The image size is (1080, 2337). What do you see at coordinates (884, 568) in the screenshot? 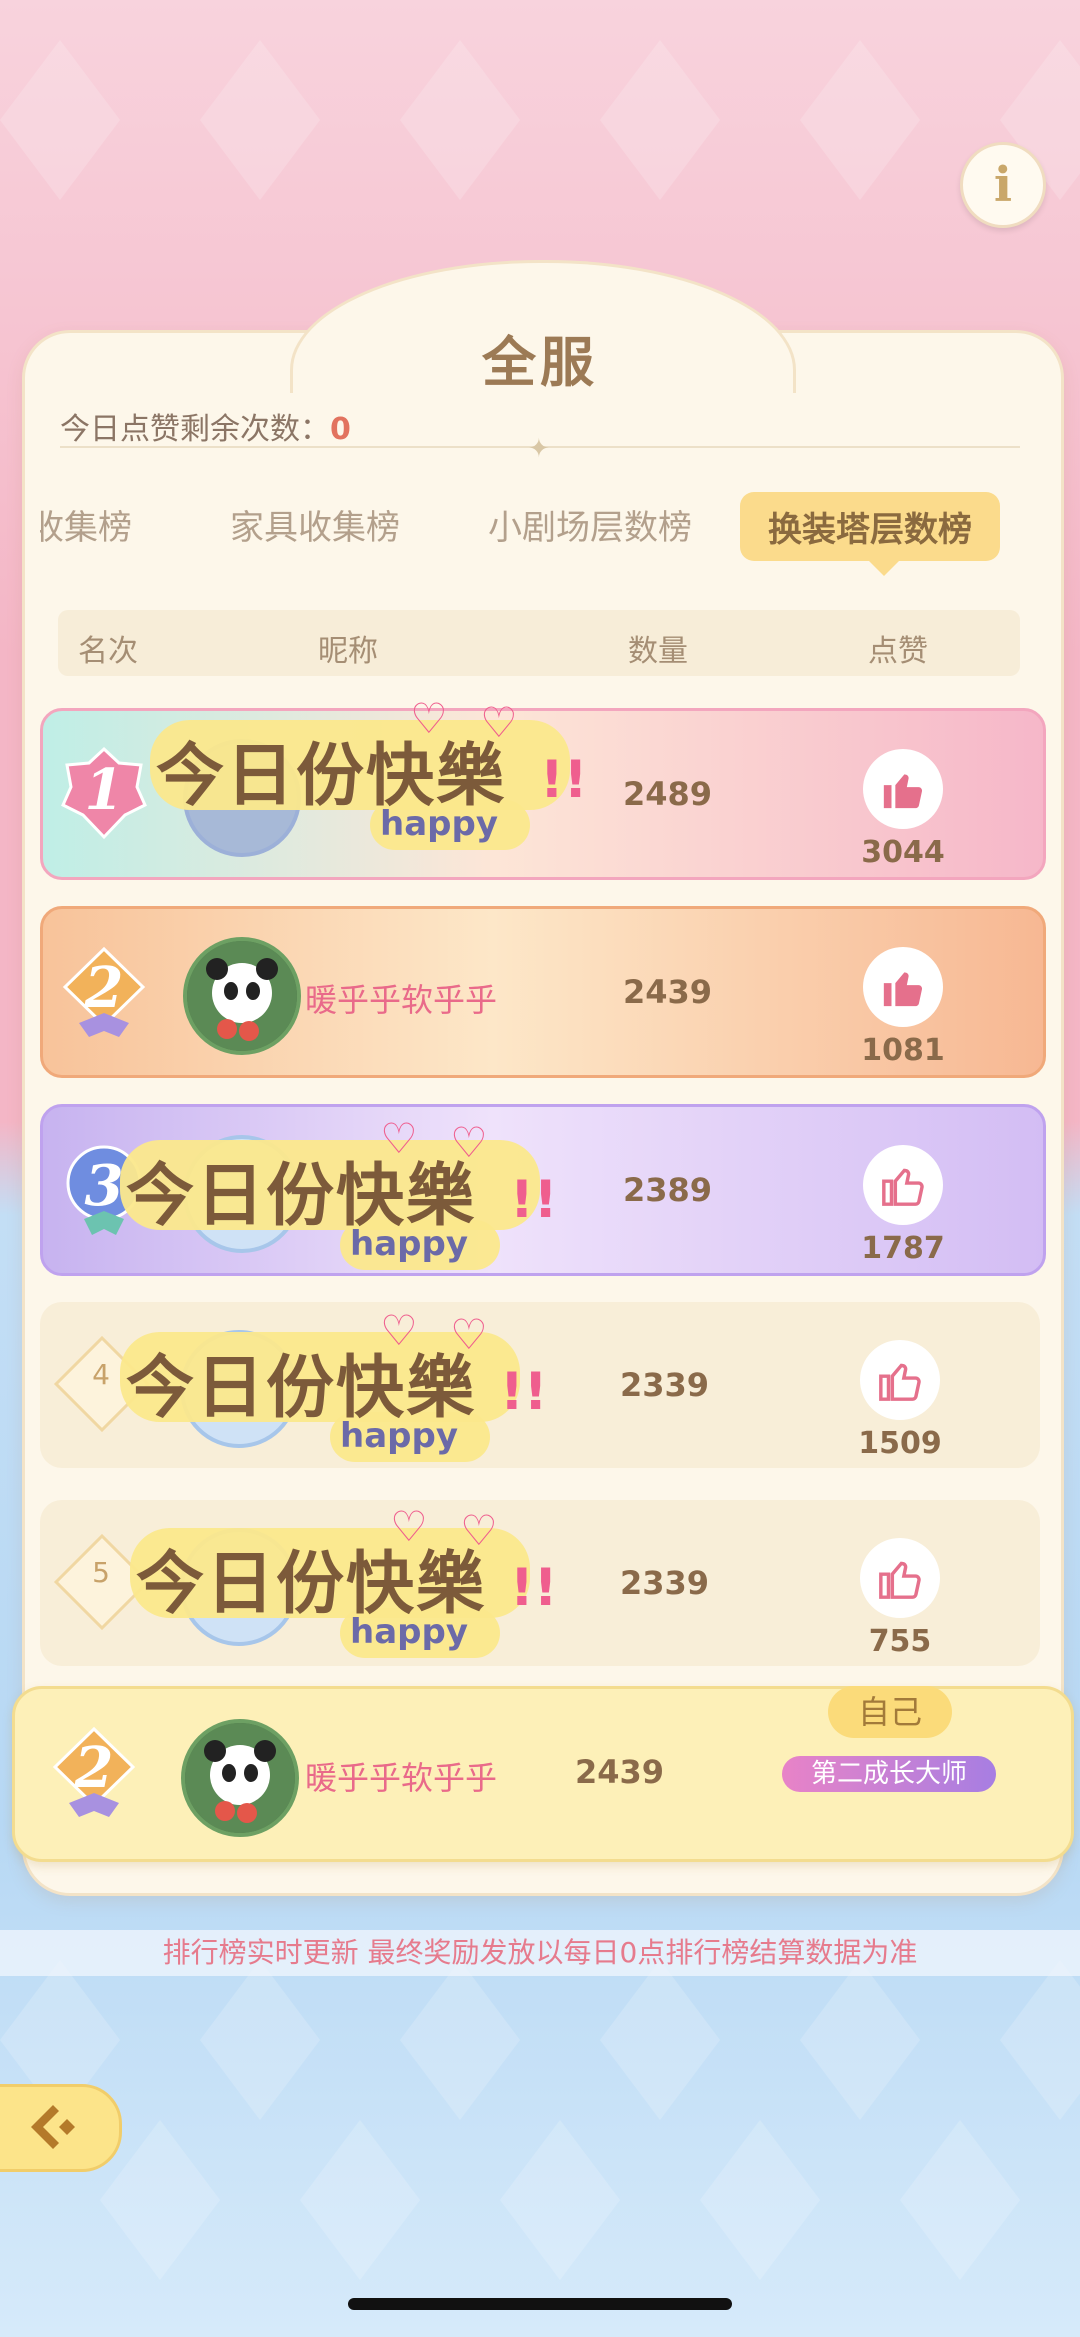
I see `active-tab-pointer` at bounding box center [884, 568].